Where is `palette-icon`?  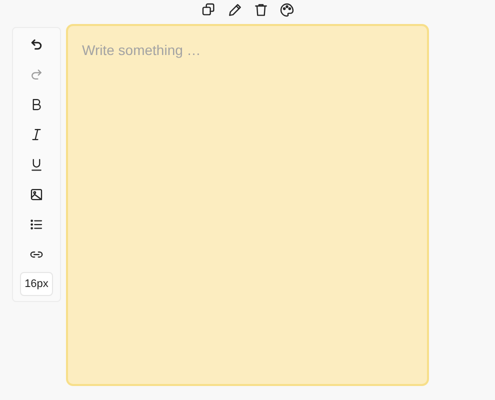
palette-icon is located at coordinates (287, 10).